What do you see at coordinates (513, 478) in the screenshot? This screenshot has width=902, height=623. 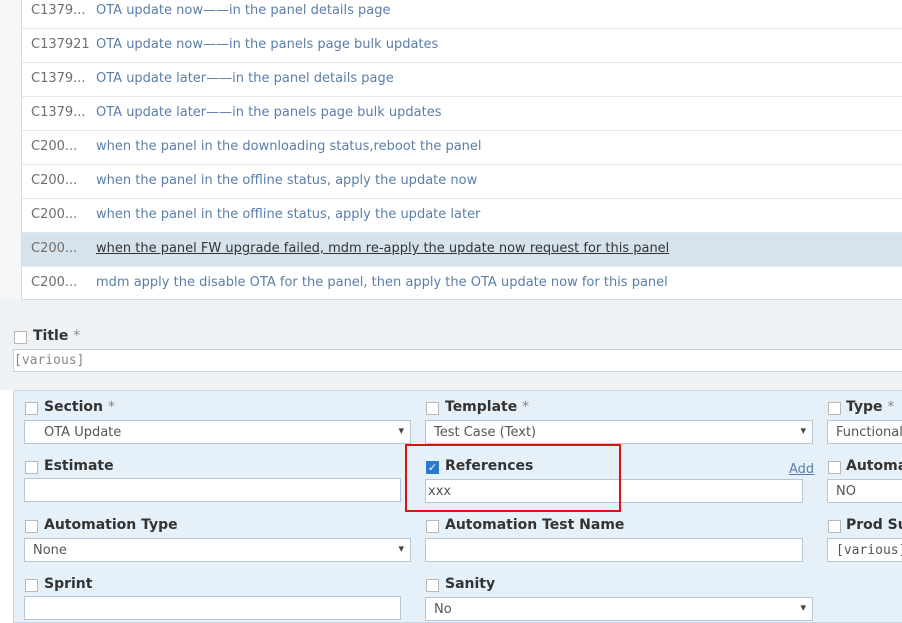 I see `highlight-box` at bounding box center [513, 478].